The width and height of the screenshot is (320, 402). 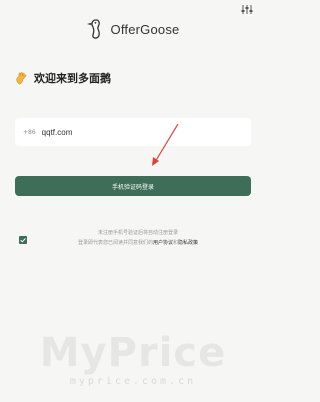 I want to click on phone-input, so click(x=131, y=132).